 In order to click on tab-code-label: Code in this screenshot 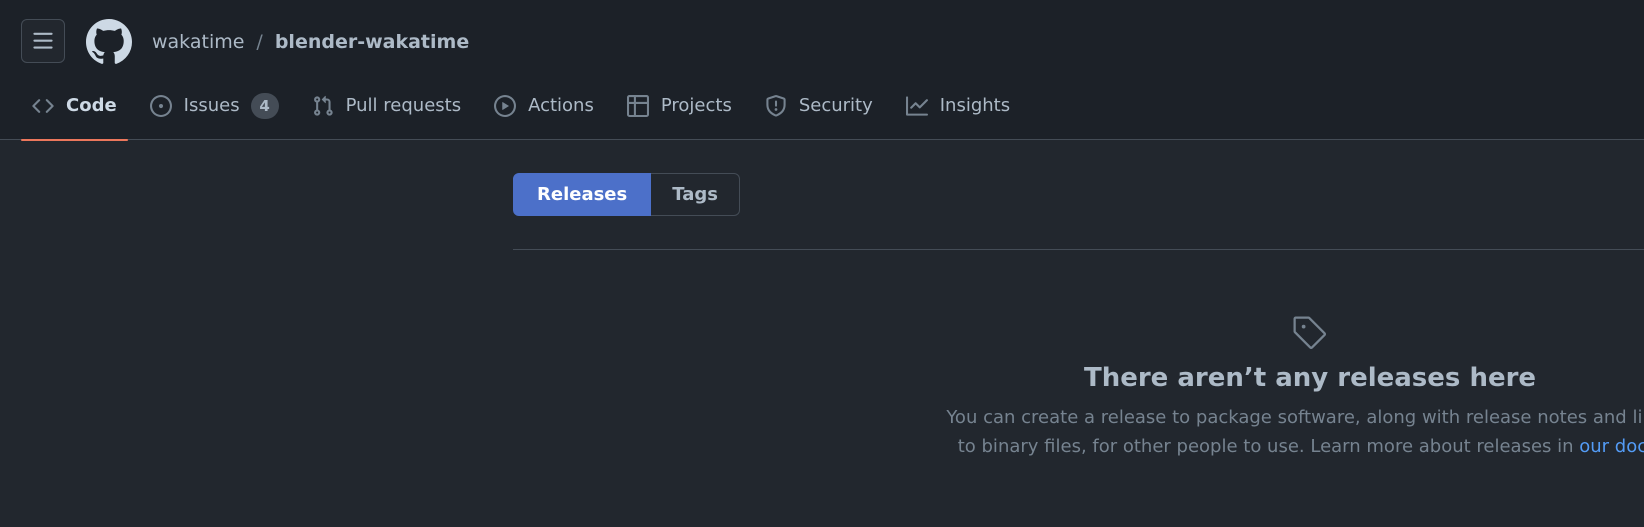, I will do `click(91, 105)`.